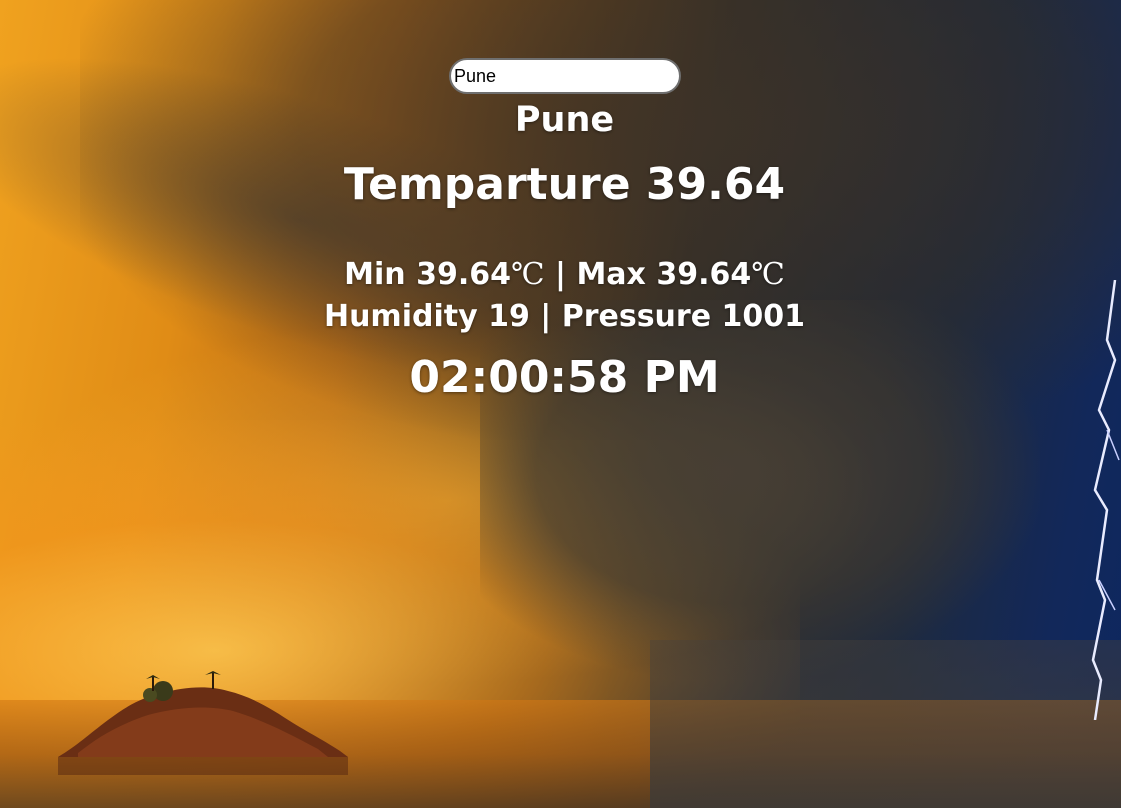 The image size is (1121, 808). I want to click on humidity-value: 19, so click(509, 316).